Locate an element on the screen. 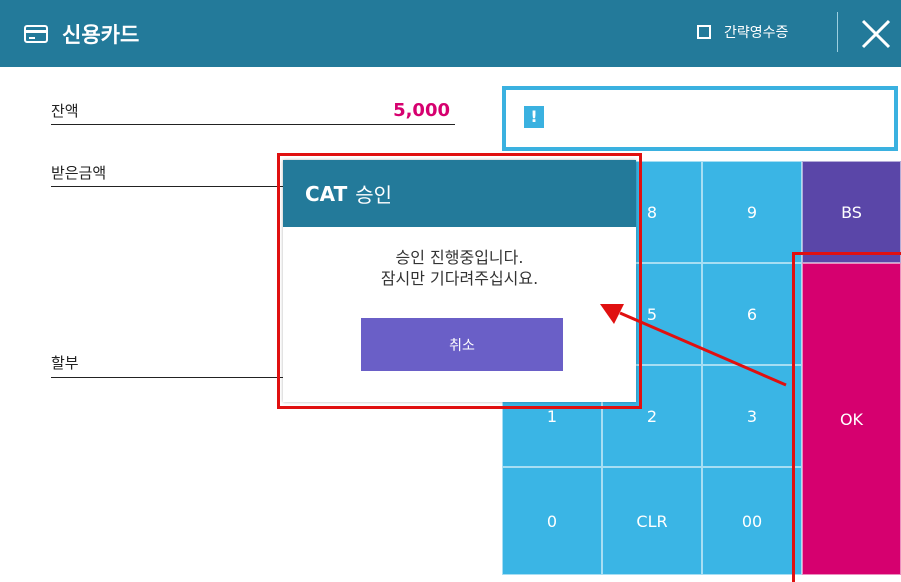 The image size is (901, 582). balance-value: 5,000 is located at coordinates (421, 110).